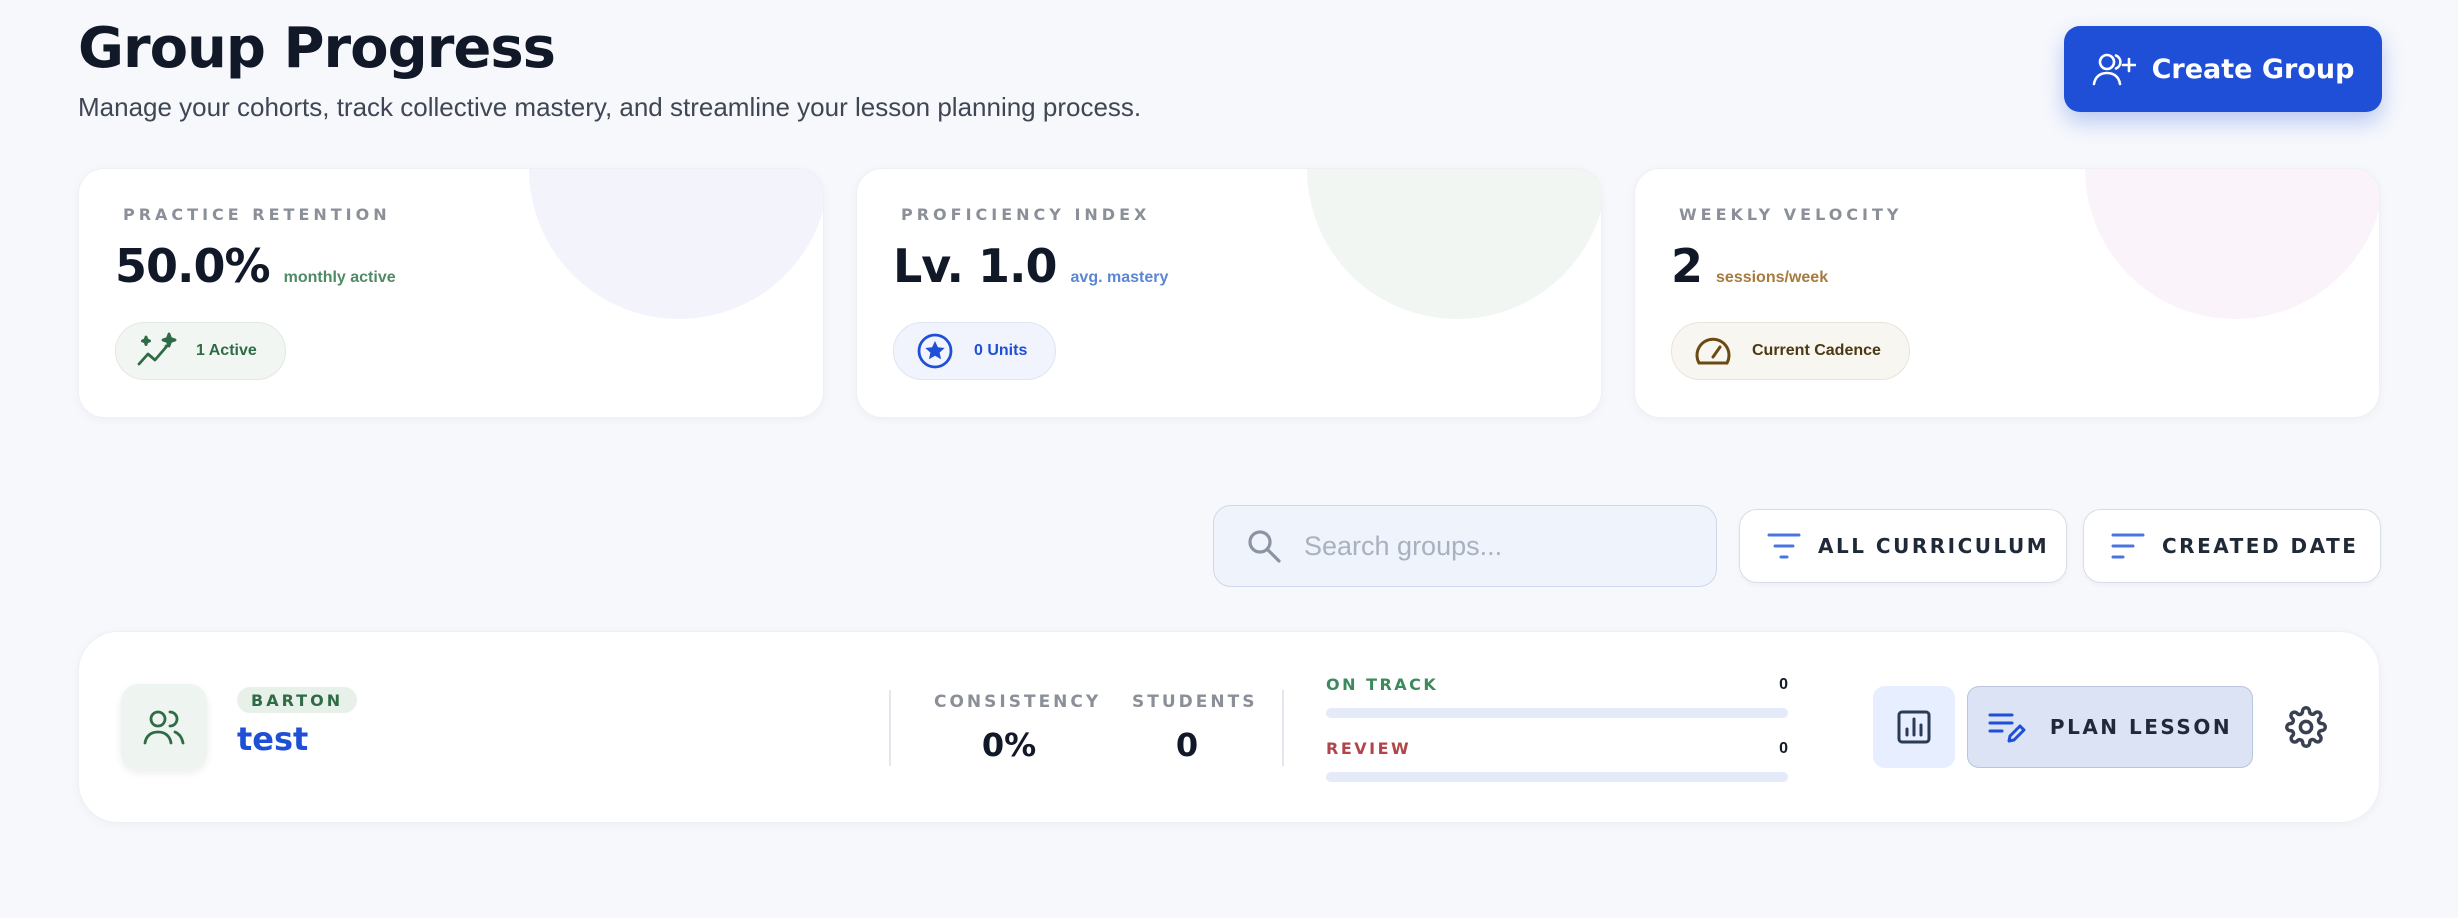 This screenshot has height=918, width=2458. What do you see at coordinates (1783, 684) in the screenshot?
I see `on-track-value: 0` at bounding box center [1783, 684].